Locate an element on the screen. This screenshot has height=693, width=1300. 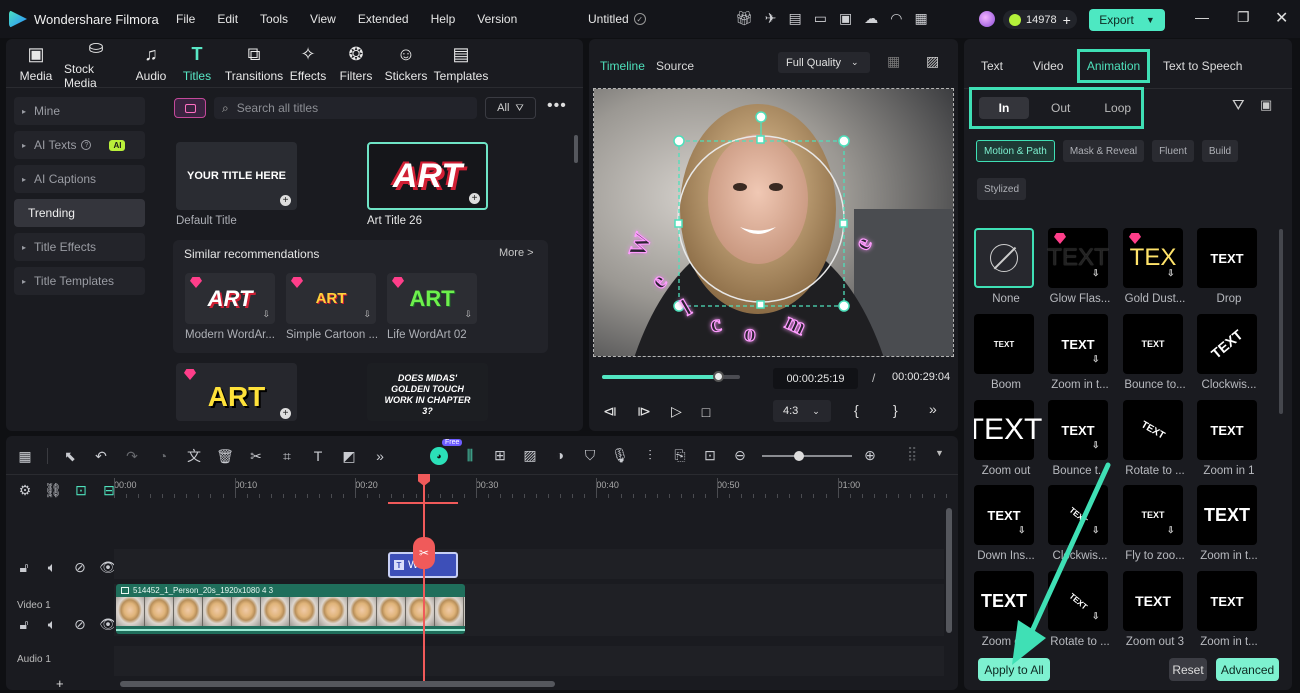
more-link: More > is located at coordinates (516, 253).